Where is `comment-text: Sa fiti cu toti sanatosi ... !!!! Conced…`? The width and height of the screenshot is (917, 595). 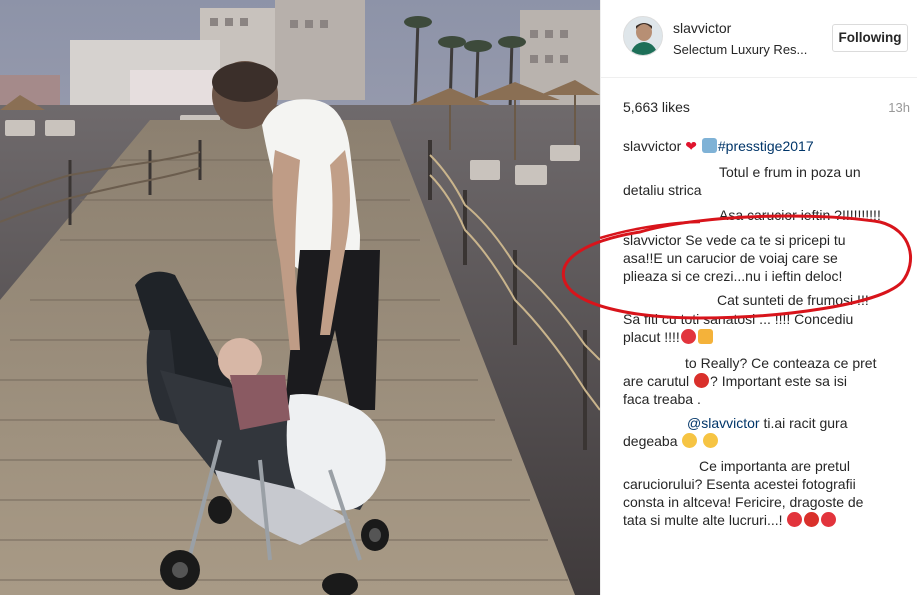
comment-text: Sa fiti cu toti sanatosi ... !!!! Conced… is located at coordinates (738, 319).